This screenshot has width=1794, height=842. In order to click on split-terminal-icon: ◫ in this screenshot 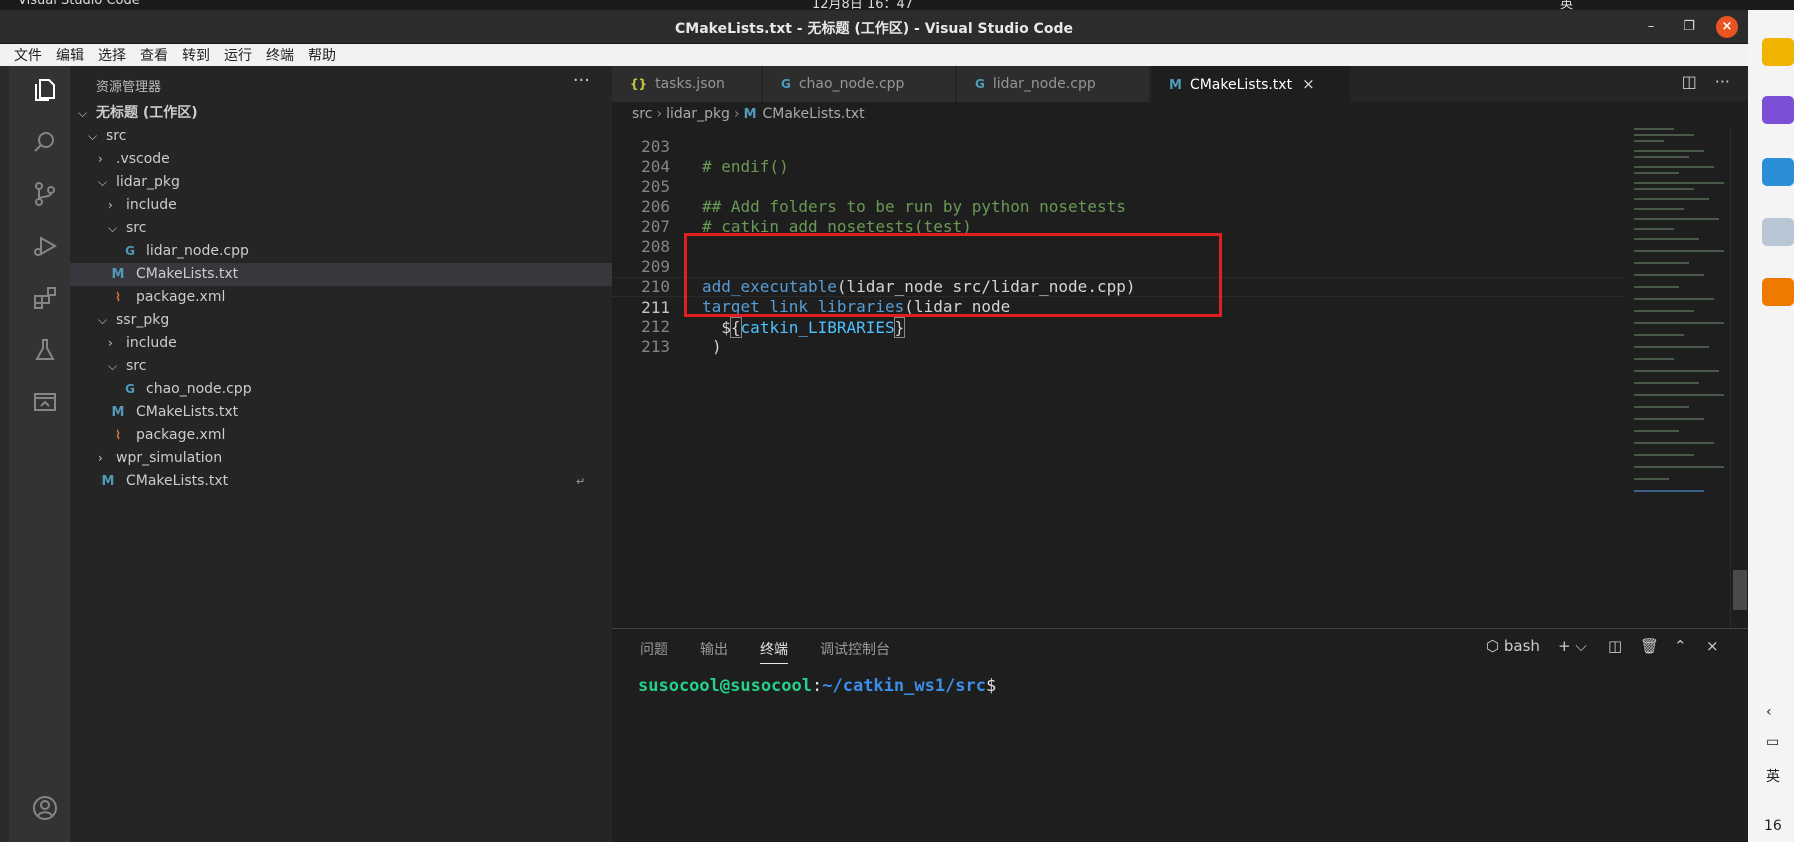, I will do `click(1615, 646)`.